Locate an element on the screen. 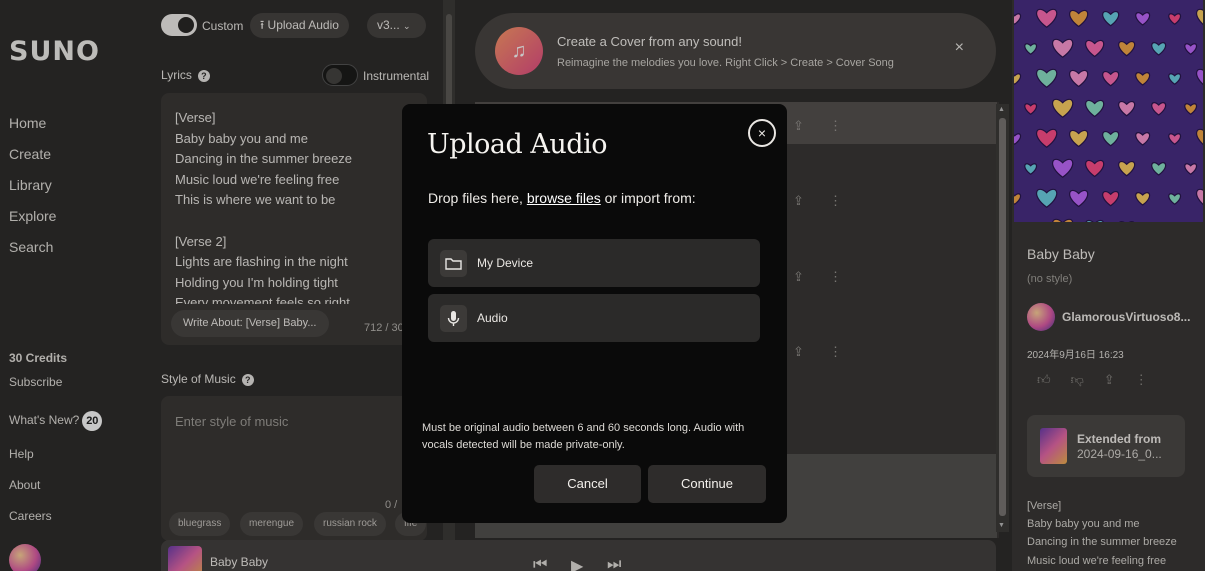 Image resolution: width=1205 pixels, height=571 pixels. continue-button: Continue is located at coordinates (707, 484).